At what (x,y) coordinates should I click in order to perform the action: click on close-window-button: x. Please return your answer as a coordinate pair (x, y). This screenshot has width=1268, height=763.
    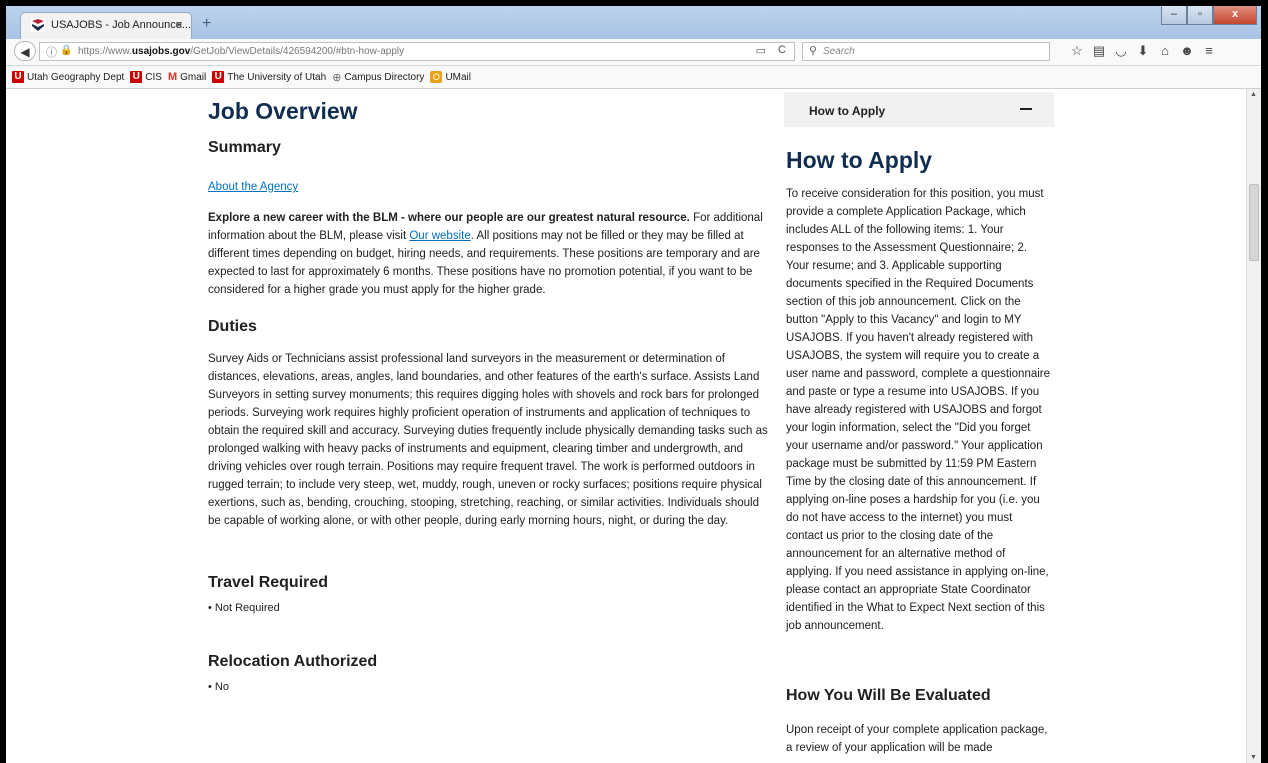
    Looking at the image, I should click on (1235, 15).